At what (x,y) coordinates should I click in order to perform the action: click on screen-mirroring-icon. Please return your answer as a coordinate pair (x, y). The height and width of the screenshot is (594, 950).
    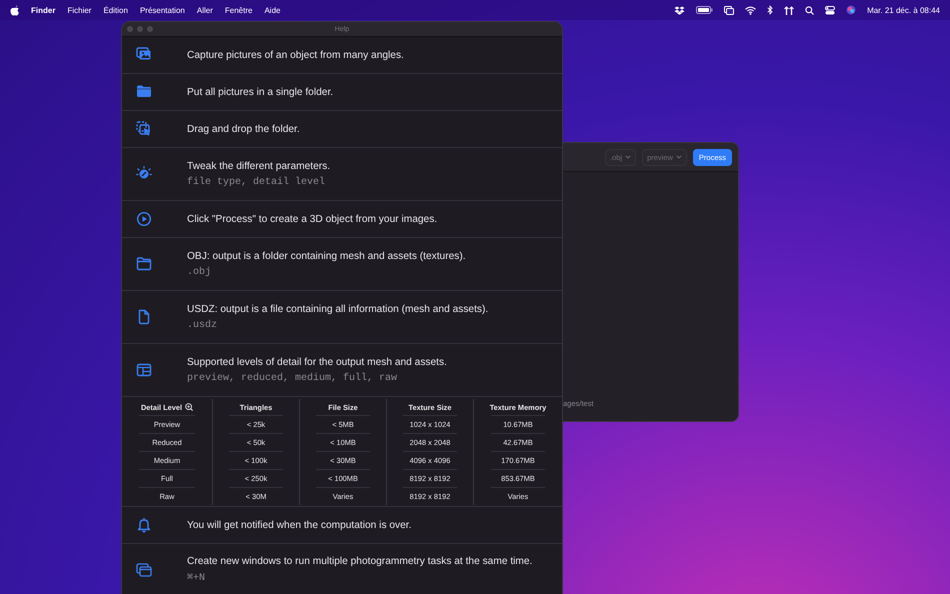
    Looking at the image, I should click on (729, 10).